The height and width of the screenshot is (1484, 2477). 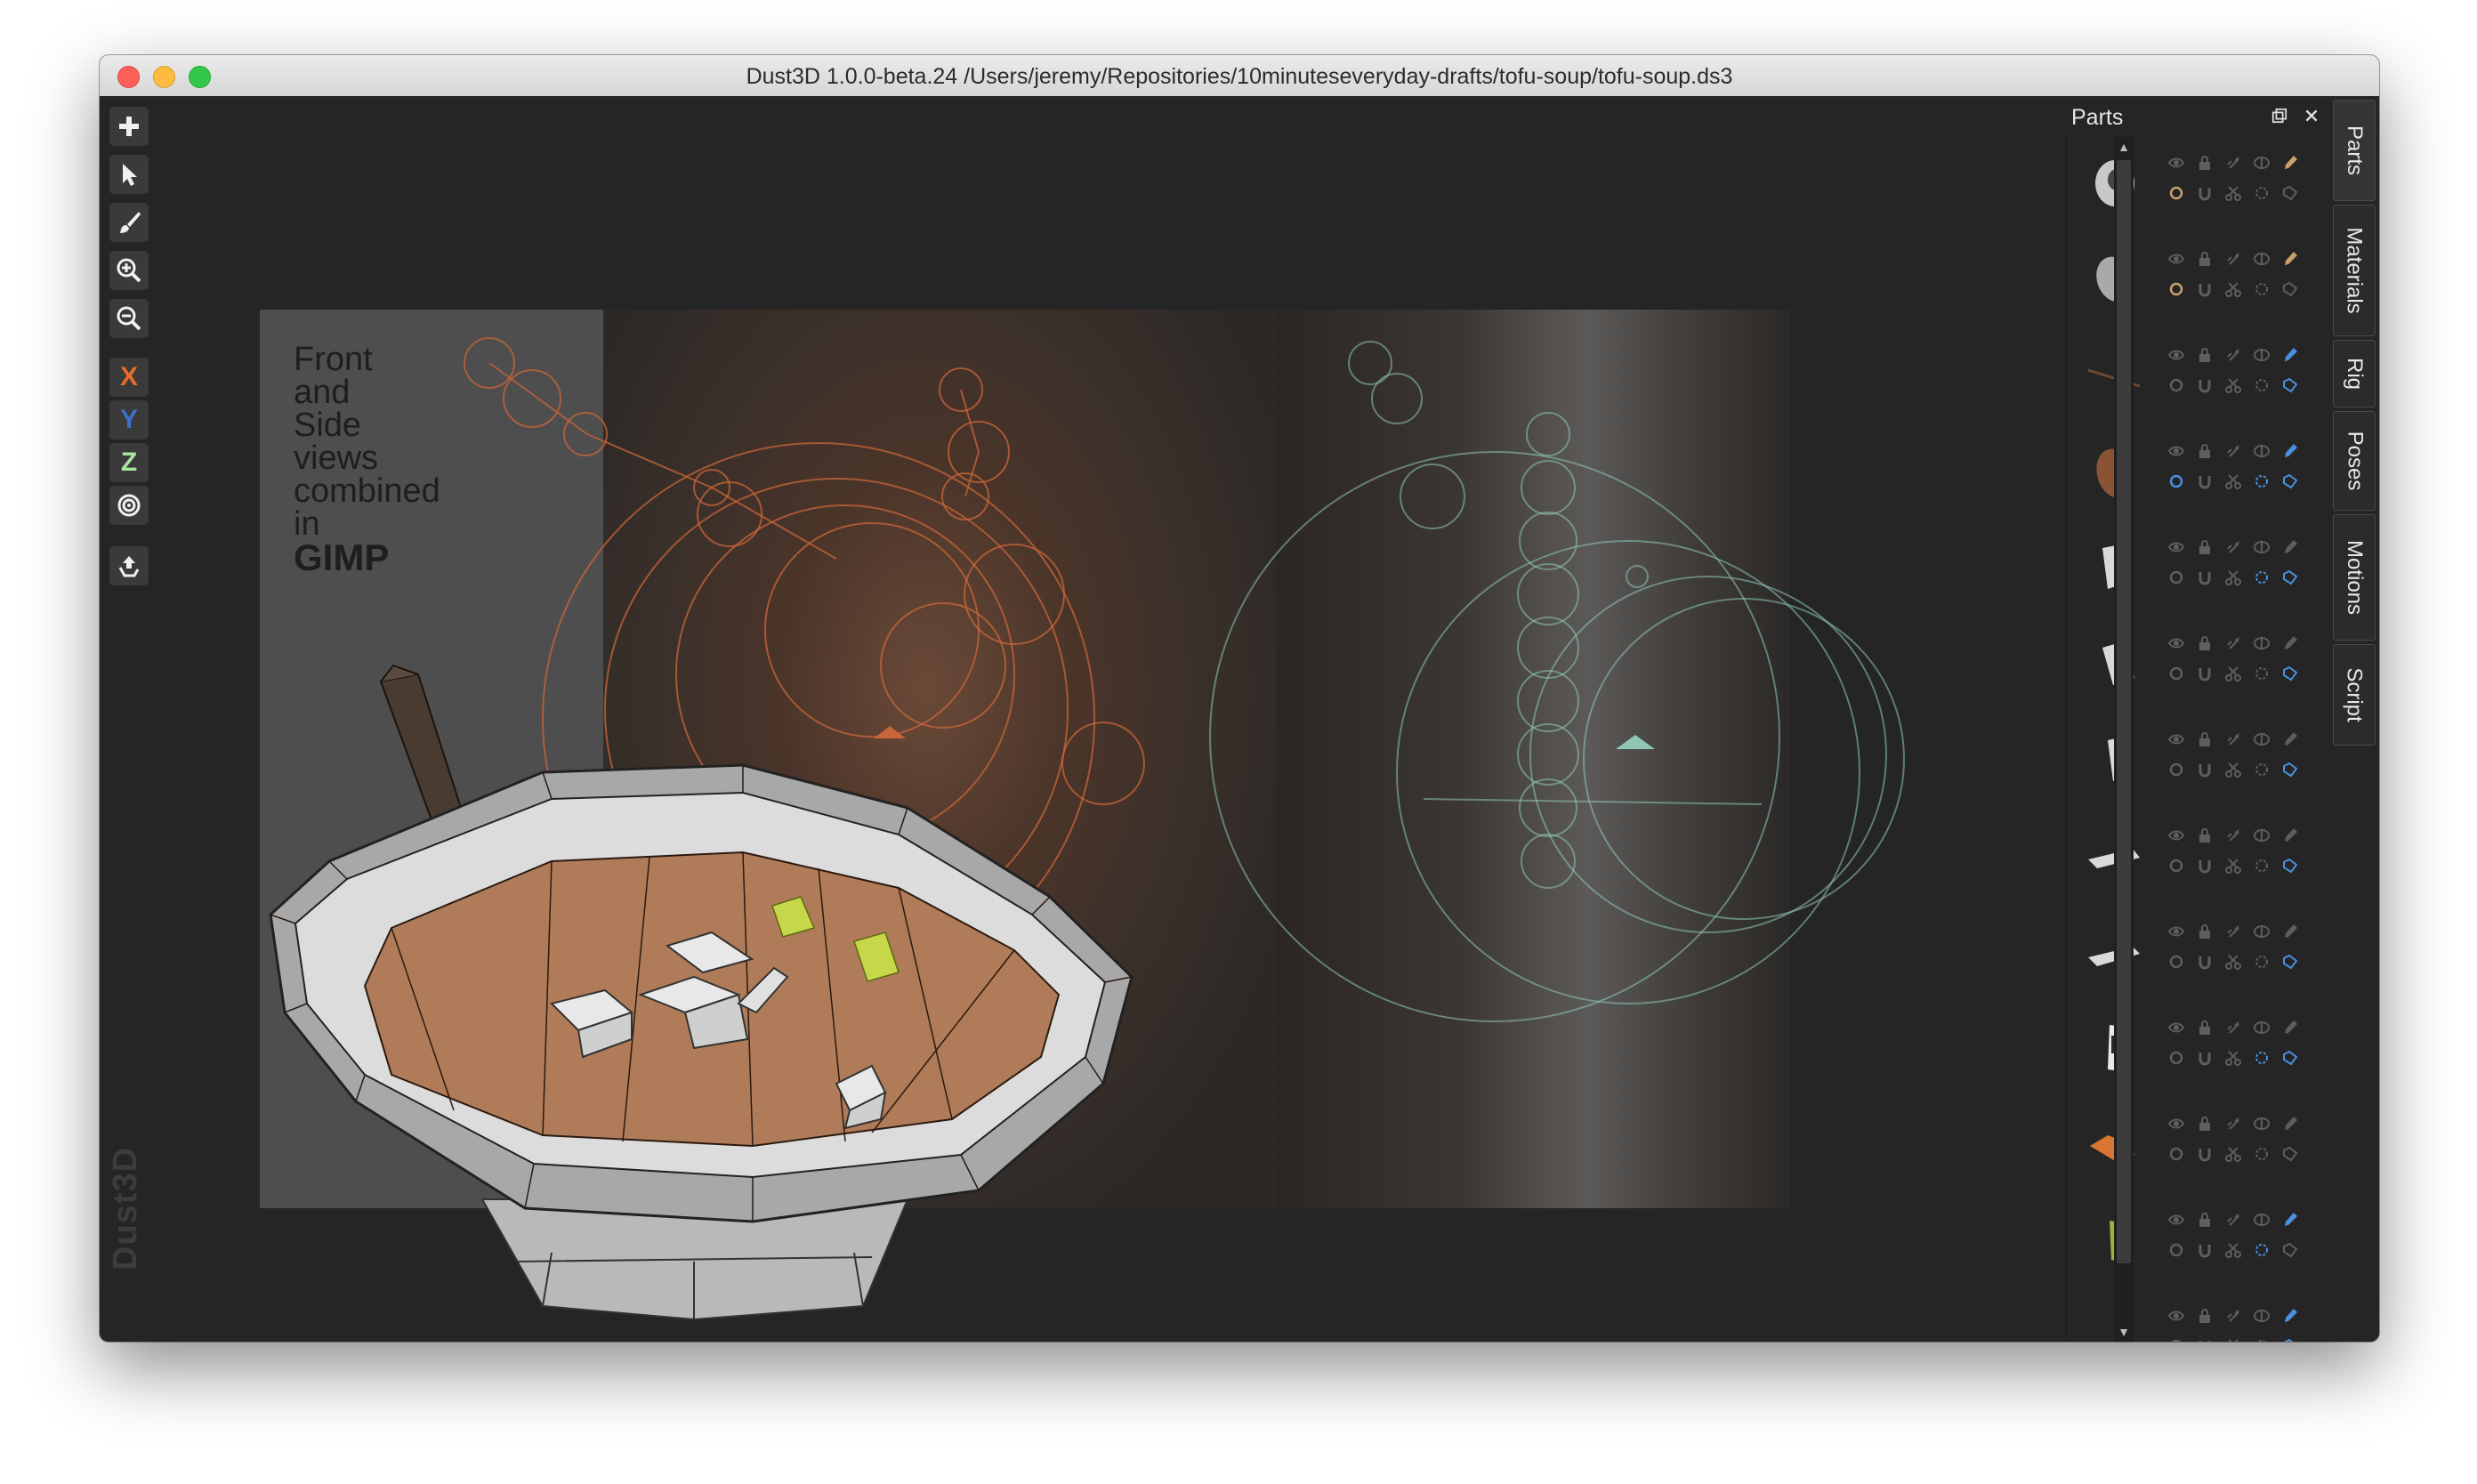 I want to click on tab-script: Script, so click(x=2354, y=695).